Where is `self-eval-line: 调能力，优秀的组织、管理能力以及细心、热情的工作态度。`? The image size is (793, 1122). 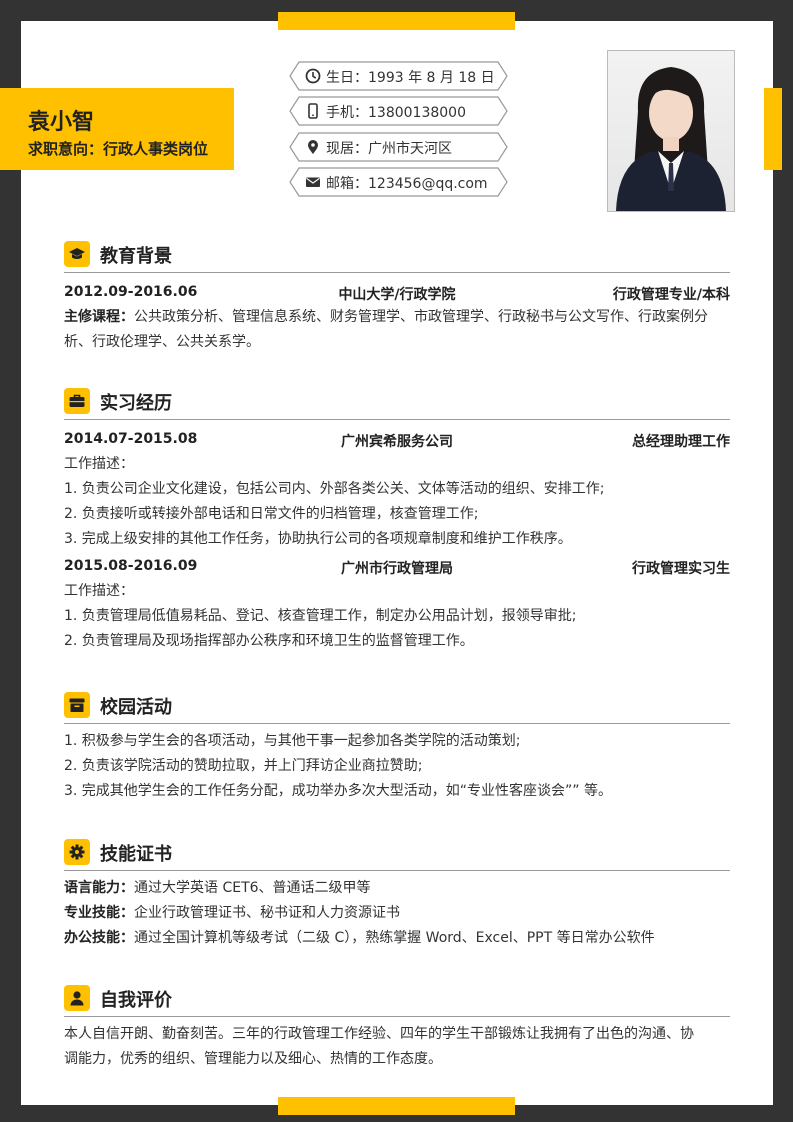 self-eval-line: 调能力，优秀的组织、管理能力以及细心、热情的工作态度。 is located at coordinates (253, 1059).